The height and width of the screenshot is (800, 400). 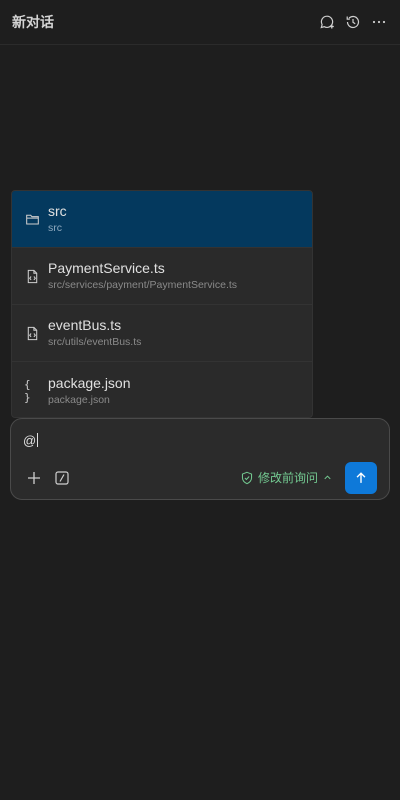 I want to click on chat-composer: @ 修改前询问, so click(x=200, y=459).